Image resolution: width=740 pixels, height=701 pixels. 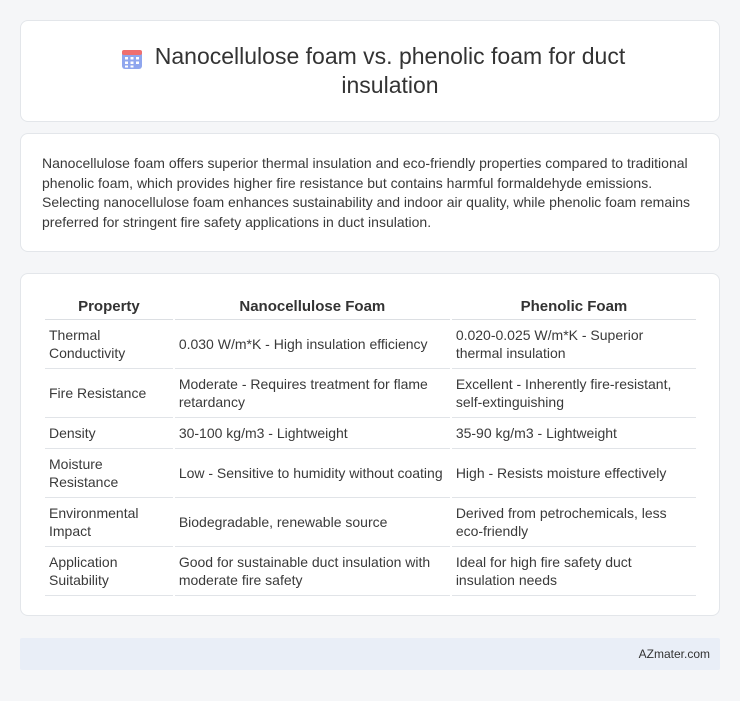 I want to click on header-nanocellulose: Nanocellulose Foam, so click(x=312, y=306).